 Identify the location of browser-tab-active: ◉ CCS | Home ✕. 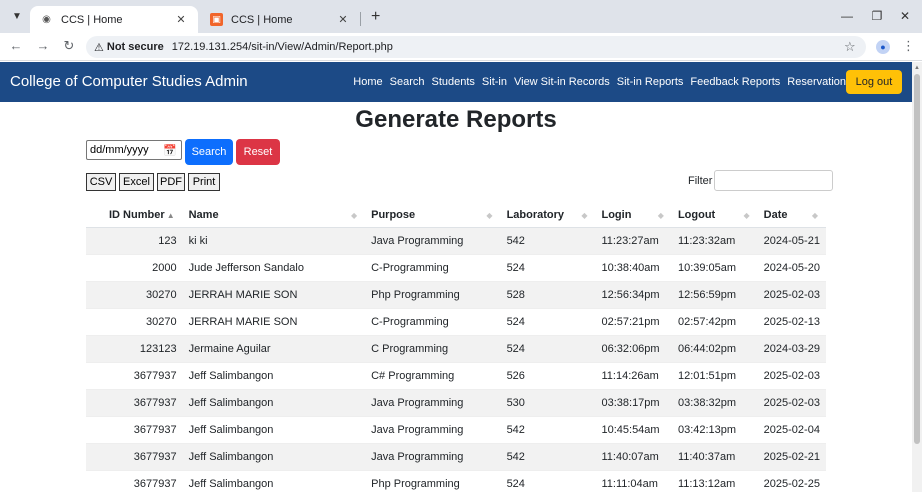
(114, 19).